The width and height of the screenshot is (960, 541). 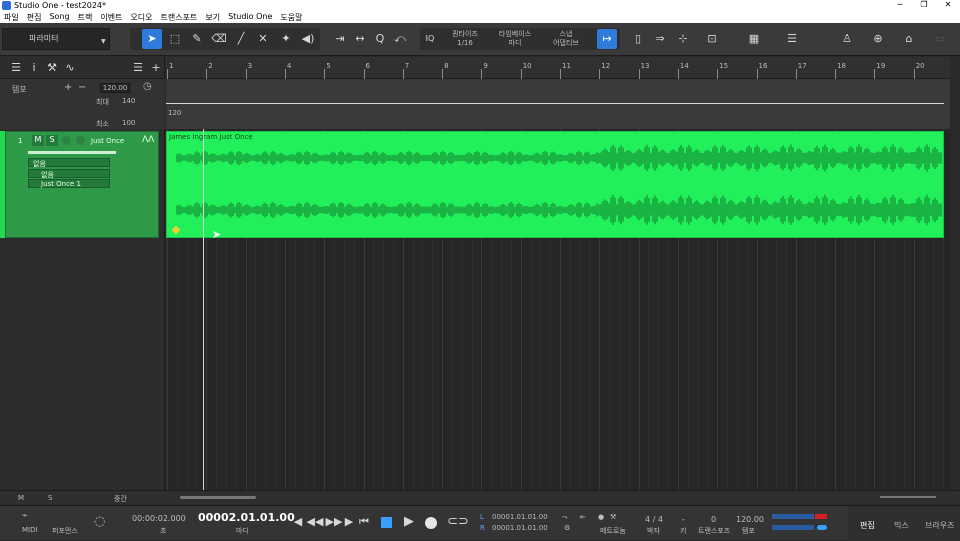 What do you see at coordinates (80, 140) in the screenshot?
I see `monitor-button` at bounding box center [80, 140].